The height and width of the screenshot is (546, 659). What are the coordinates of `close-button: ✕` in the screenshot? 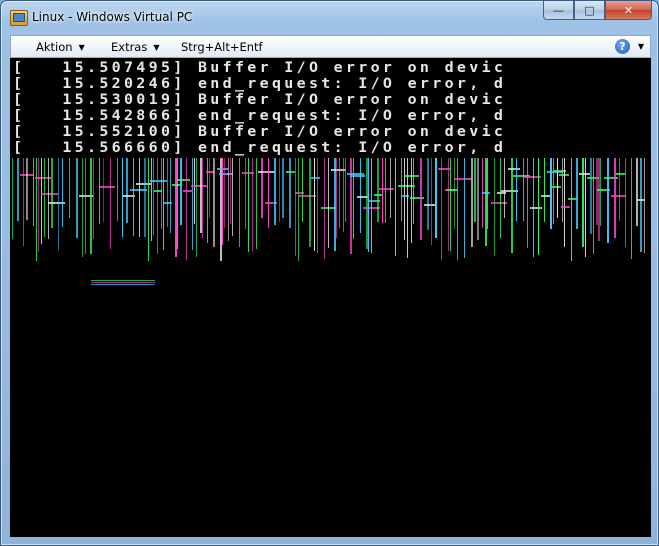 It's located at (628, 10).